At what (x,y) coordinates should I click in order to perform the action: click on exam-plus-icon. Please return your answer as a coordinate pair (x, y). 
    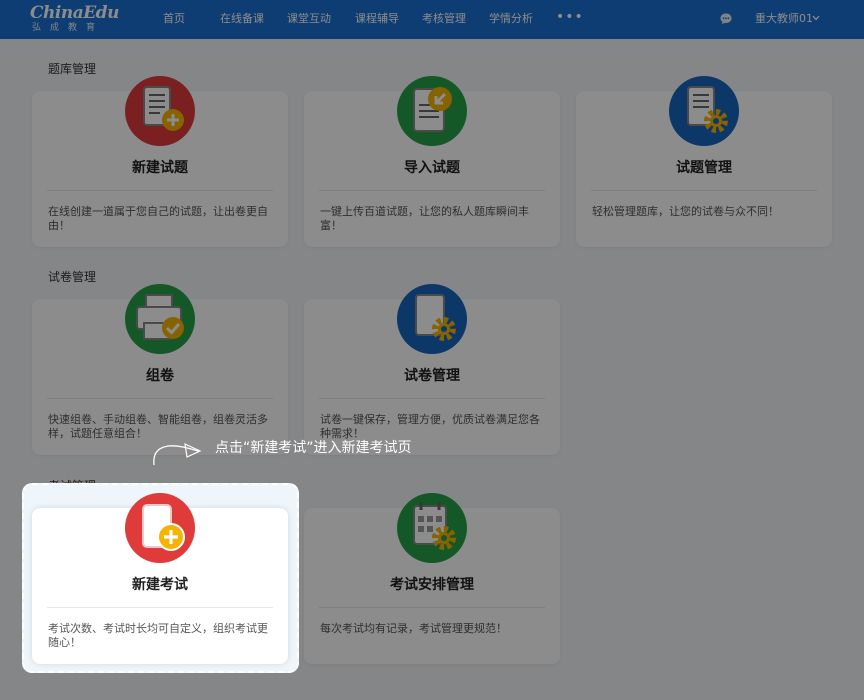
    Looking at the image, I should click on (160, 528).